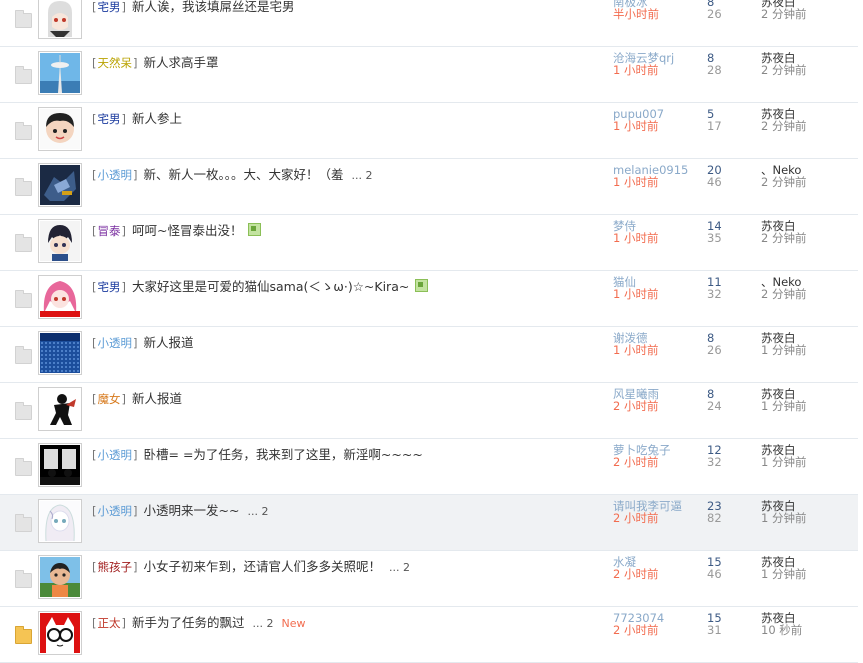  Describe the element at coordinates (429, 131) in the screenshot. I see `thread-row: [宅男] 新人参上 pupu007 1 小时前 5 17 苏夜白 2 分钟前` at that location.